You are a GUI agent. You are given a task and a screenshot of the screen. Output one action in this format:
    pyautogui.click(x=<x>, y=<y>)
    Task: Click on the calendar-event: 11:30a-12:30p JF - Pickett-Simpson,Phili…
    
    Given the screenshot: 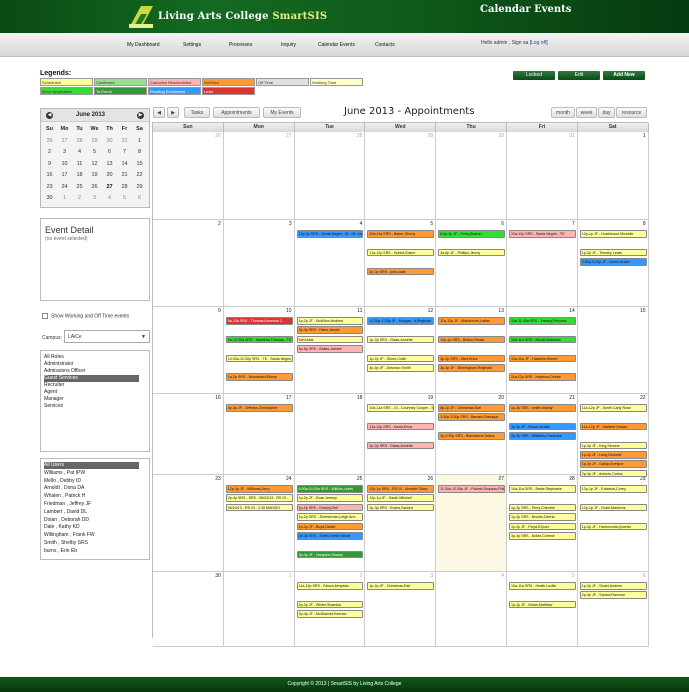 What is the action you would take?
    pyautogui.click(x=471, y=489)
    